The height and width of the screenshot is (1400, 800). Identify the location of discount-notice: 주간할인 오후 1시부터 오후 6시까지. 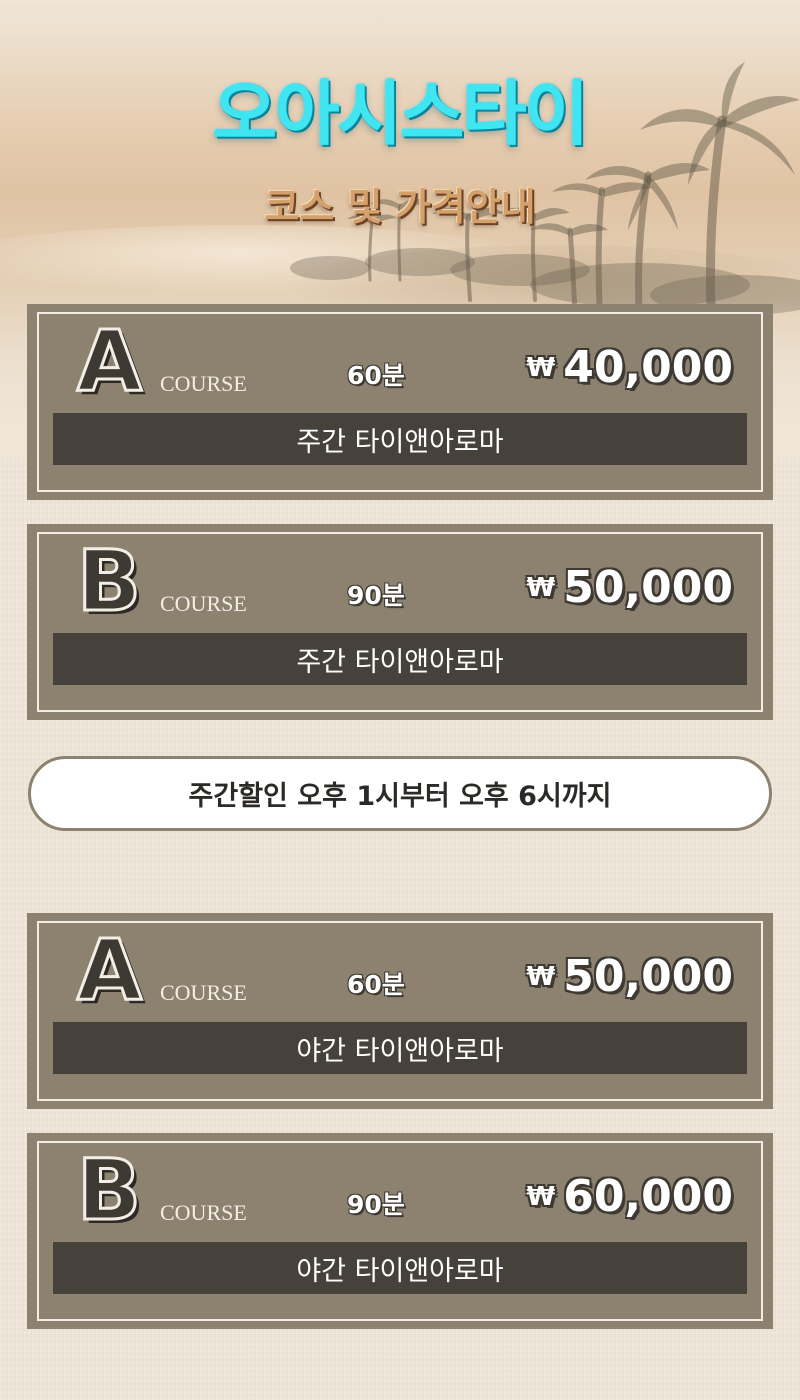
(400, 793).